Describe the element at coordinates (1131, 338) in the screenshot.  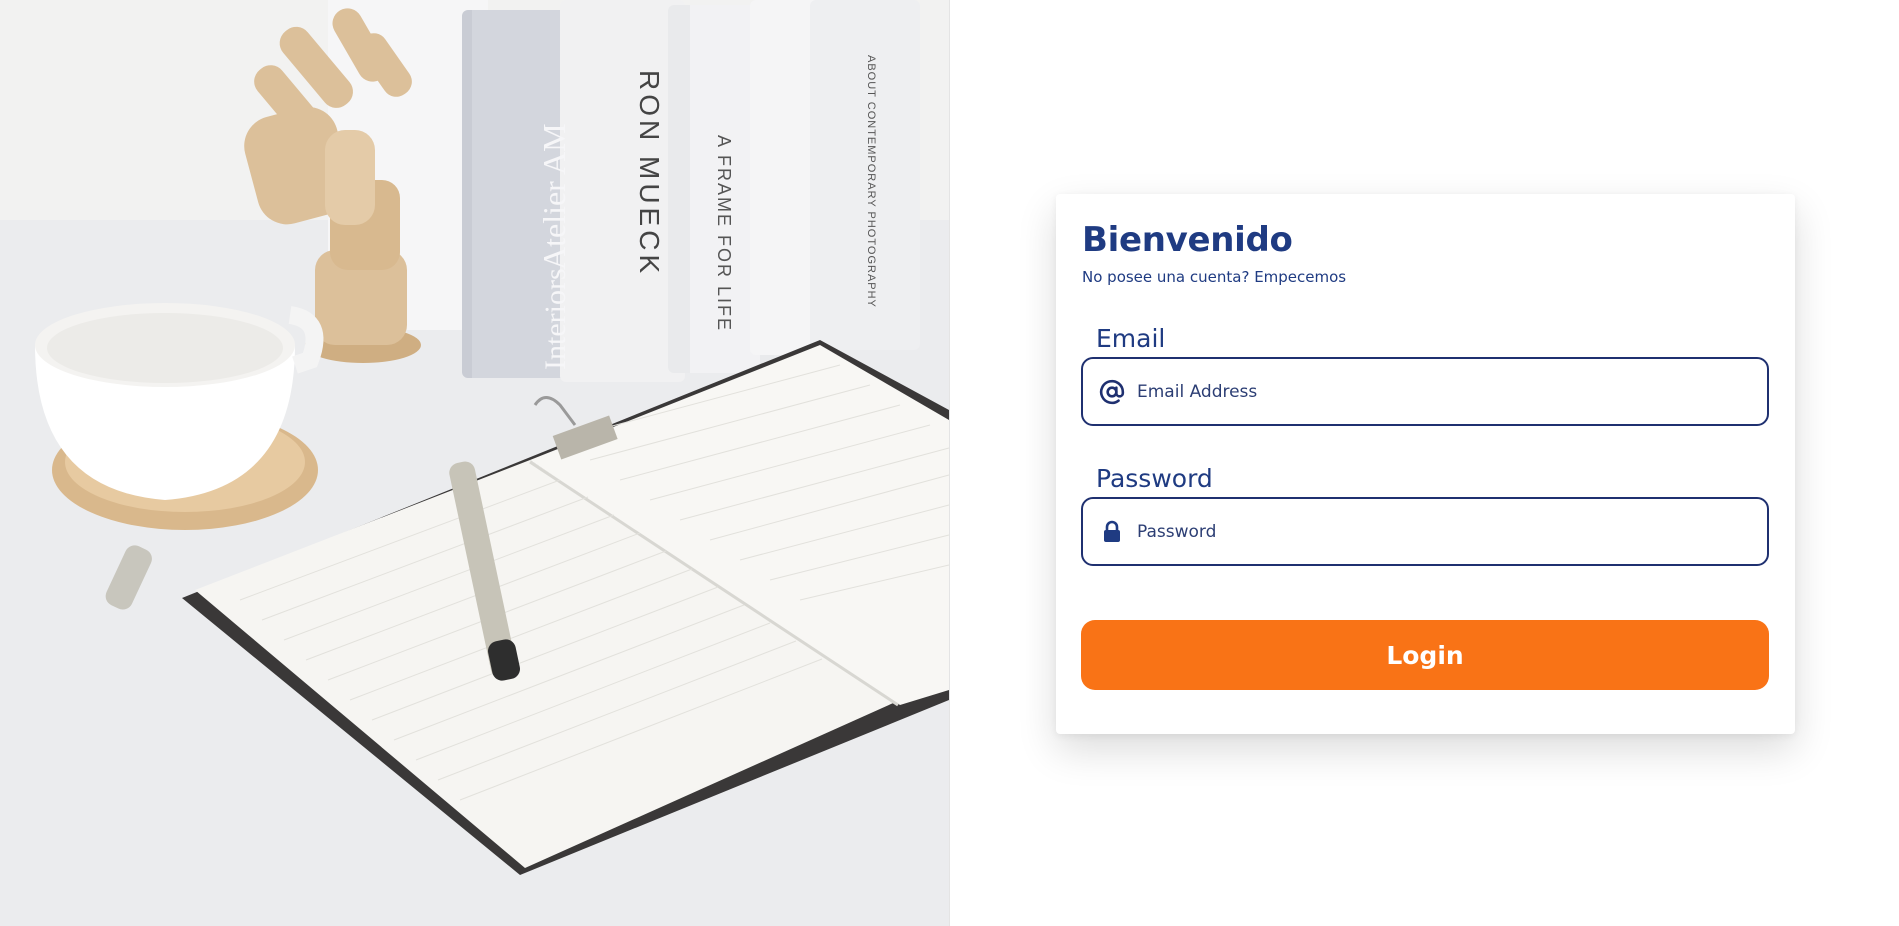
I see `email-label: Email` at that location.